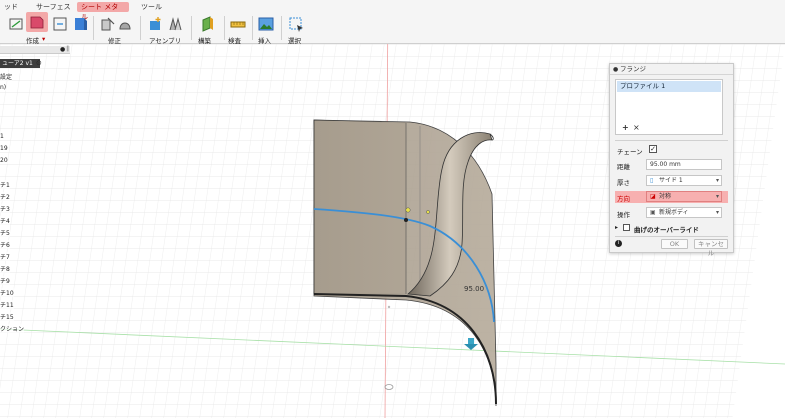 The image size is (785, 418). What do you see at coordinates (684, 212) in the screenshot?
I see `operation-select: ▣ 新規ボディ` at bounding box center [684, 212].